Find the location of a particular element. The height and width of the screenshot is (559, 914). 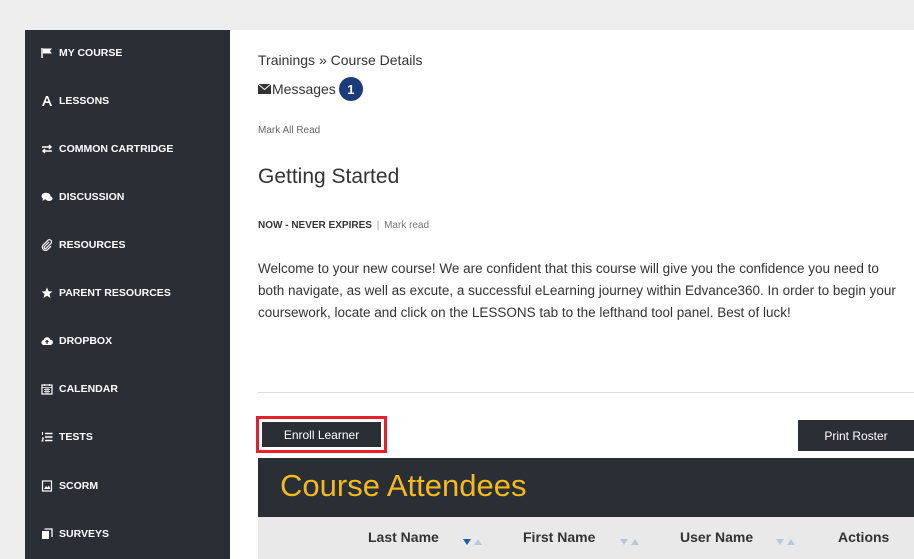

breadcrumb: Trainings » Course Details is located at coordinates (340, 60).